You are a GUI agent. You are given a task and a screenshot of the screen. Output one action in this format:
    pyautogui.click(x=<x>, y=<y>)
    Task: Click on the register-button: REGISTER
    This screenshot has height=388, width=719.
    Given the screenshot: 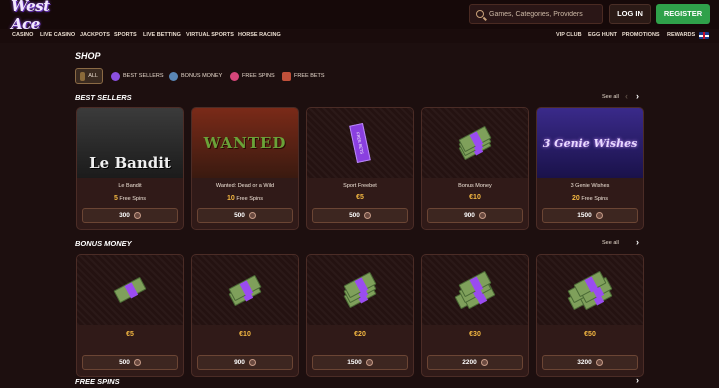 What is the action you would take?
    pyautogui.click(x=683, y=14)
    